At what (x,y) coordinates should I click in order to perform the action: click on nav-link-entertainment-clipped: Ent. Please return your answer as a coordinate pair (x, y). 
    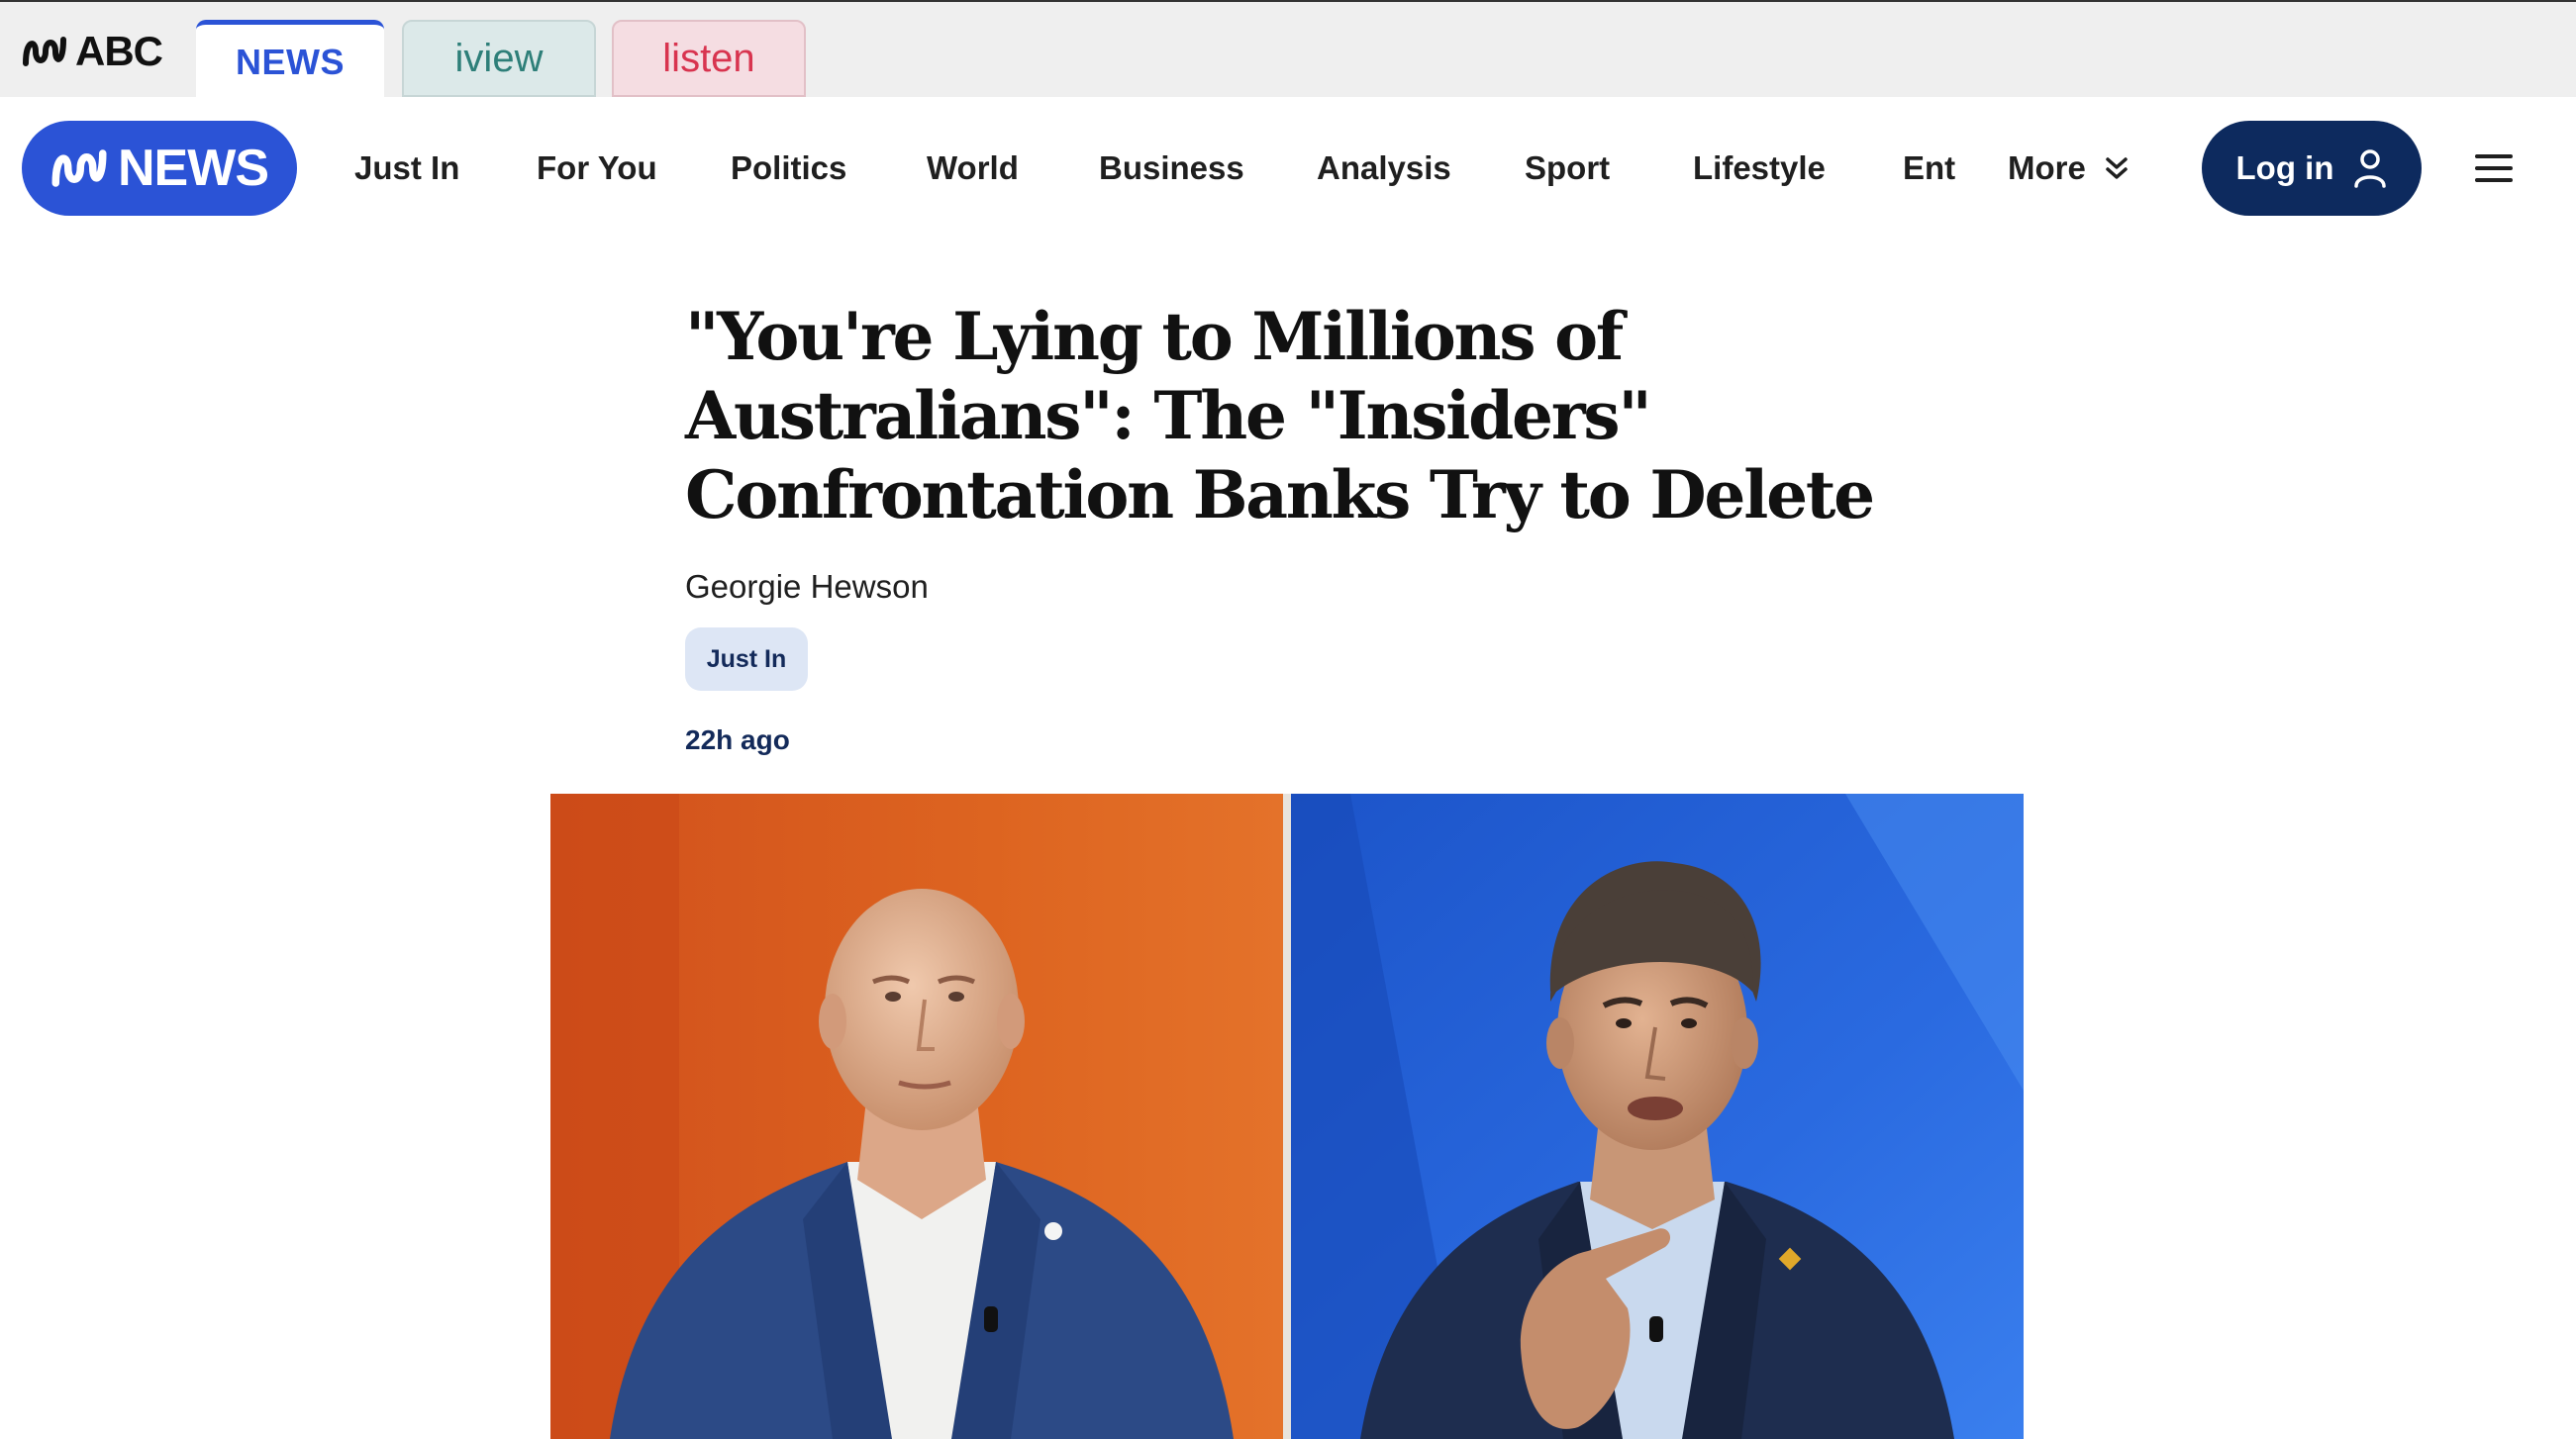
    Looking at the image, I should click on (1933, 168).